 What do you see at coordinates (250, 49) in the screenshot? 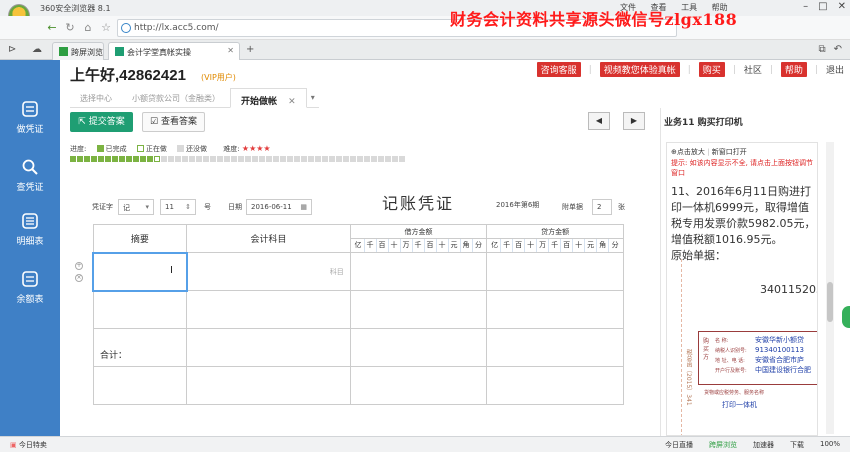
I see `new-tab-button: +` at bounding box center [250, 49].